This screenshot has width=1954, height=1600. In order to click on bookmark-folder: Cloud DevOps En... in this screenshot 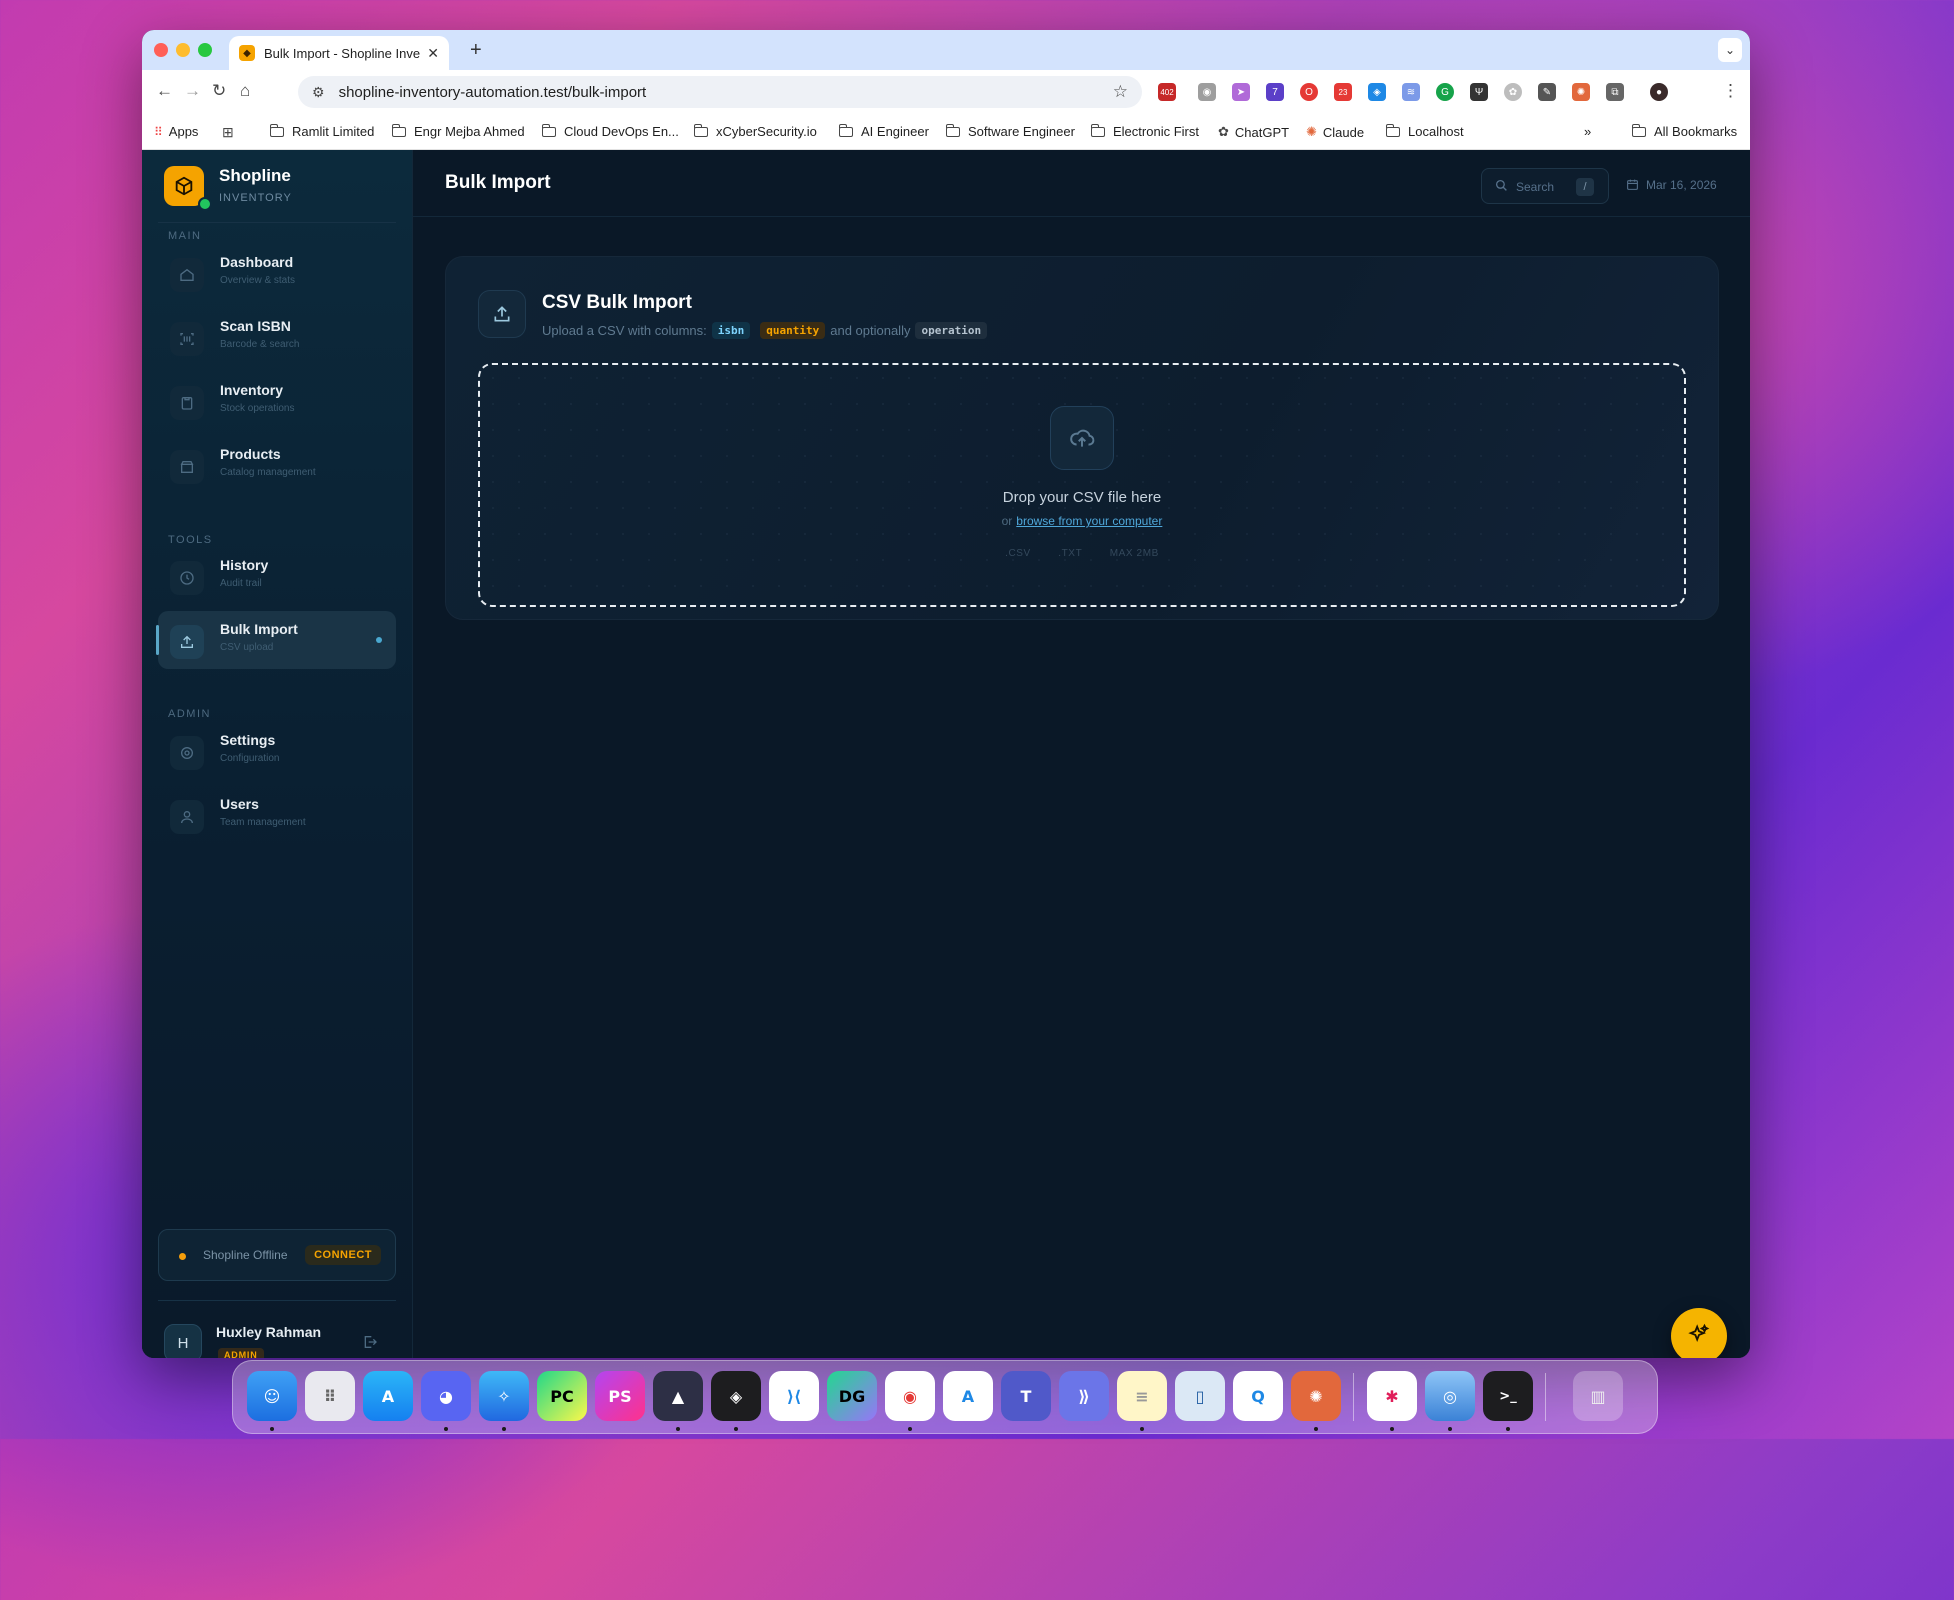, I will do `click(610, 131)`.